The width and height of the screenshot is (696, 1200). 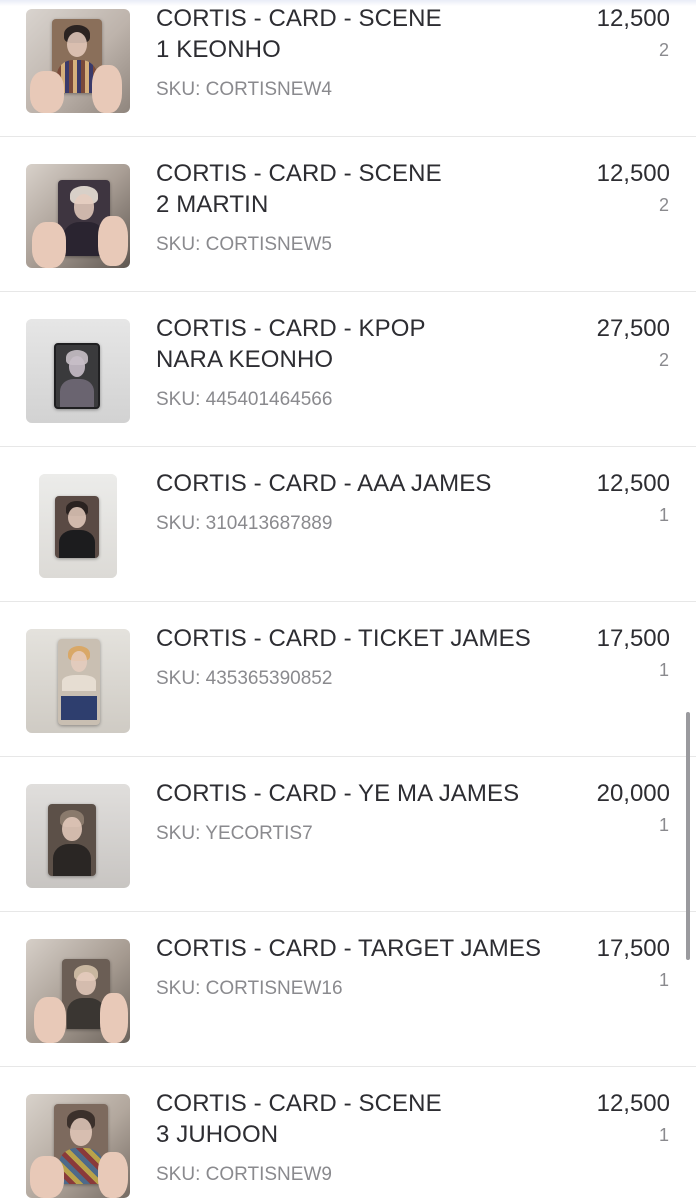 What do you see at coordinates (234, 833) in the screenshot?
I see `product-sku: SKU: YECORTIS7` at bounding box center [234, 833].